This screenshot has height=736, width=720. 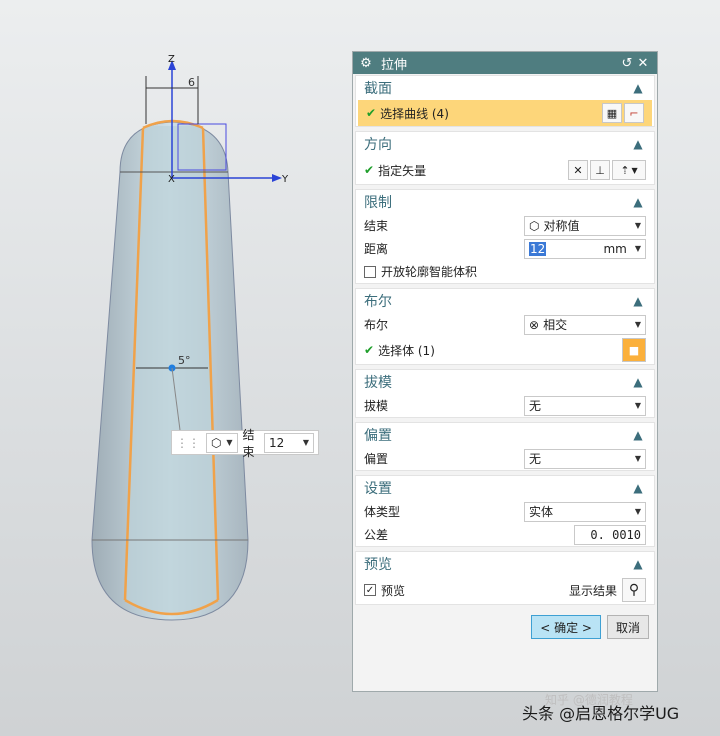 I want to click on onscreen-end-panel: ⋮⋮ ⬡ ▼ 结束 12 ▼, so click(x=245, y=443).